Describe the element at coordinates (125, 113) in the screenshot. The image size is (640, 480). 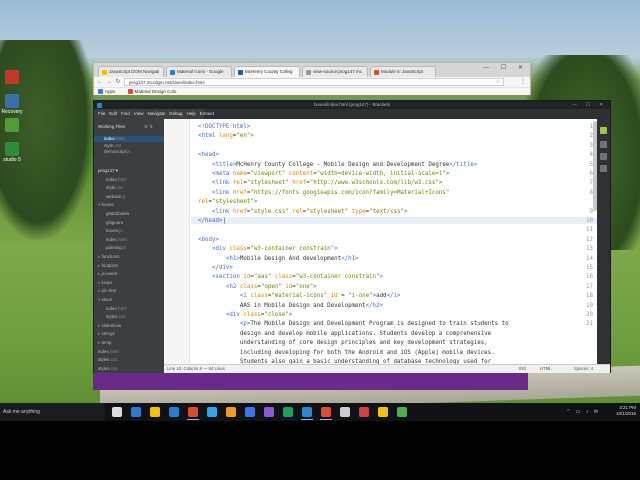
I see `menu-item-find: Find` at that location.